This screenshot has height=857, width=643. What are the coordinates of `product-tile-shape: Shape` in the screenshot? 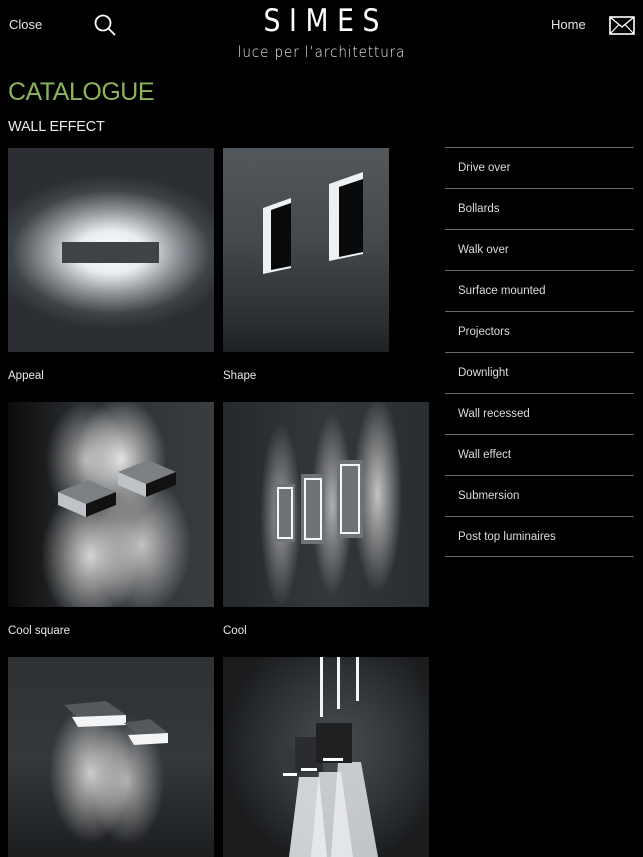 It's located at (306, 268).